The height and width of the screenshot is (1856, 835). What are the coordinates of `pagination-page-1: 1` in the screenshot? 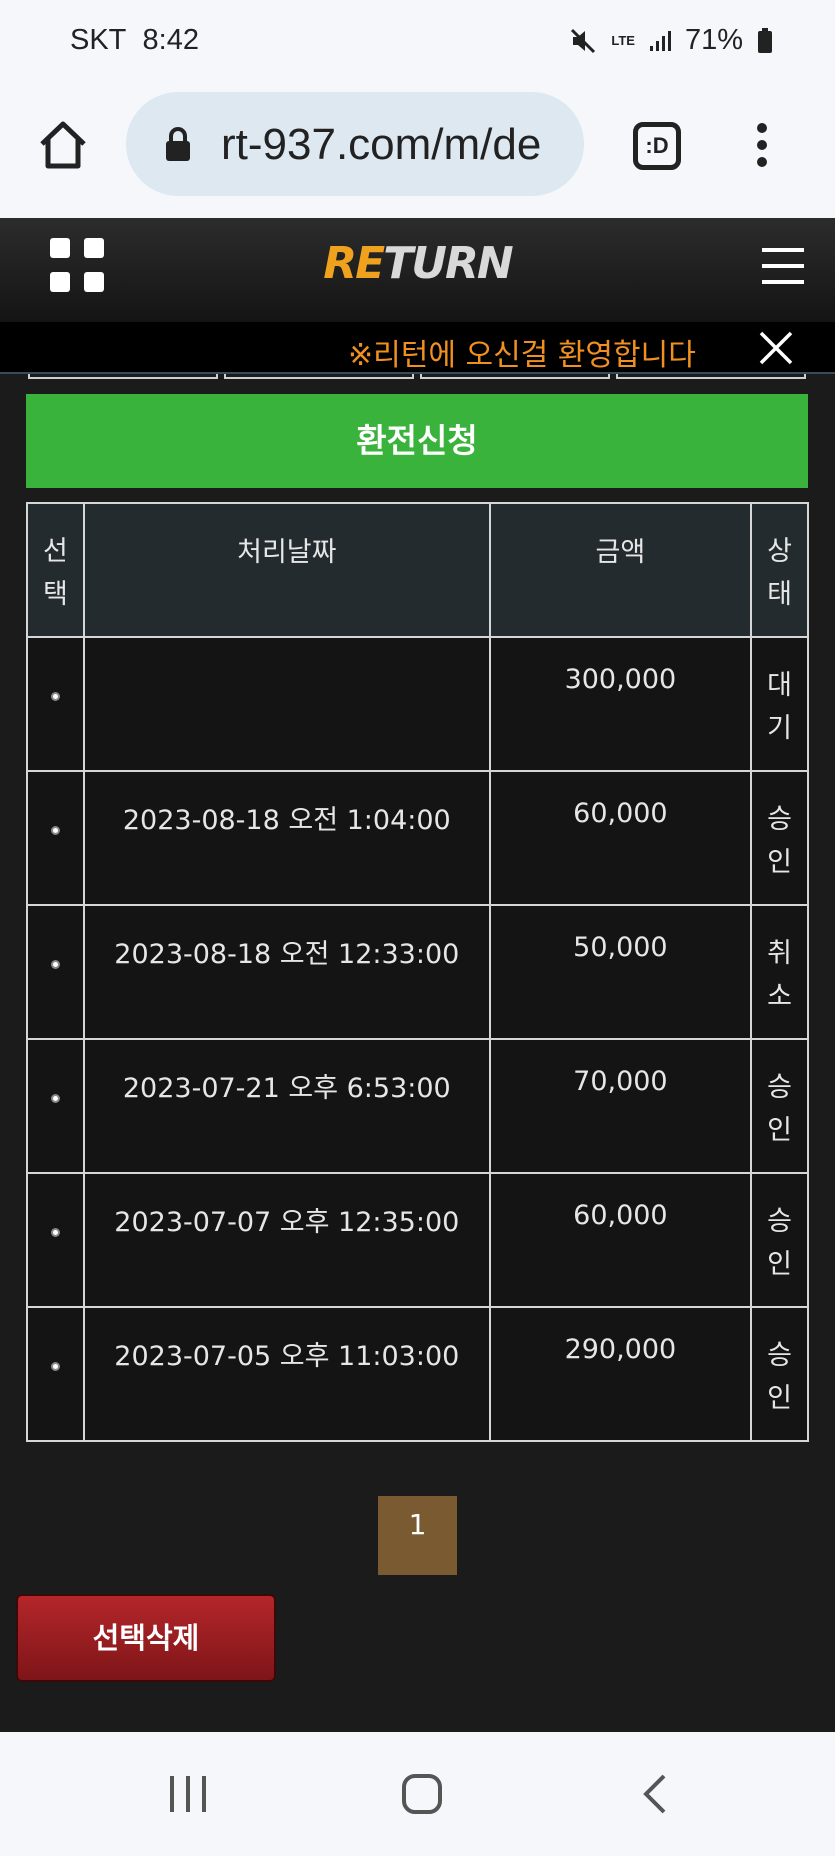 It's located at (417, 1535).